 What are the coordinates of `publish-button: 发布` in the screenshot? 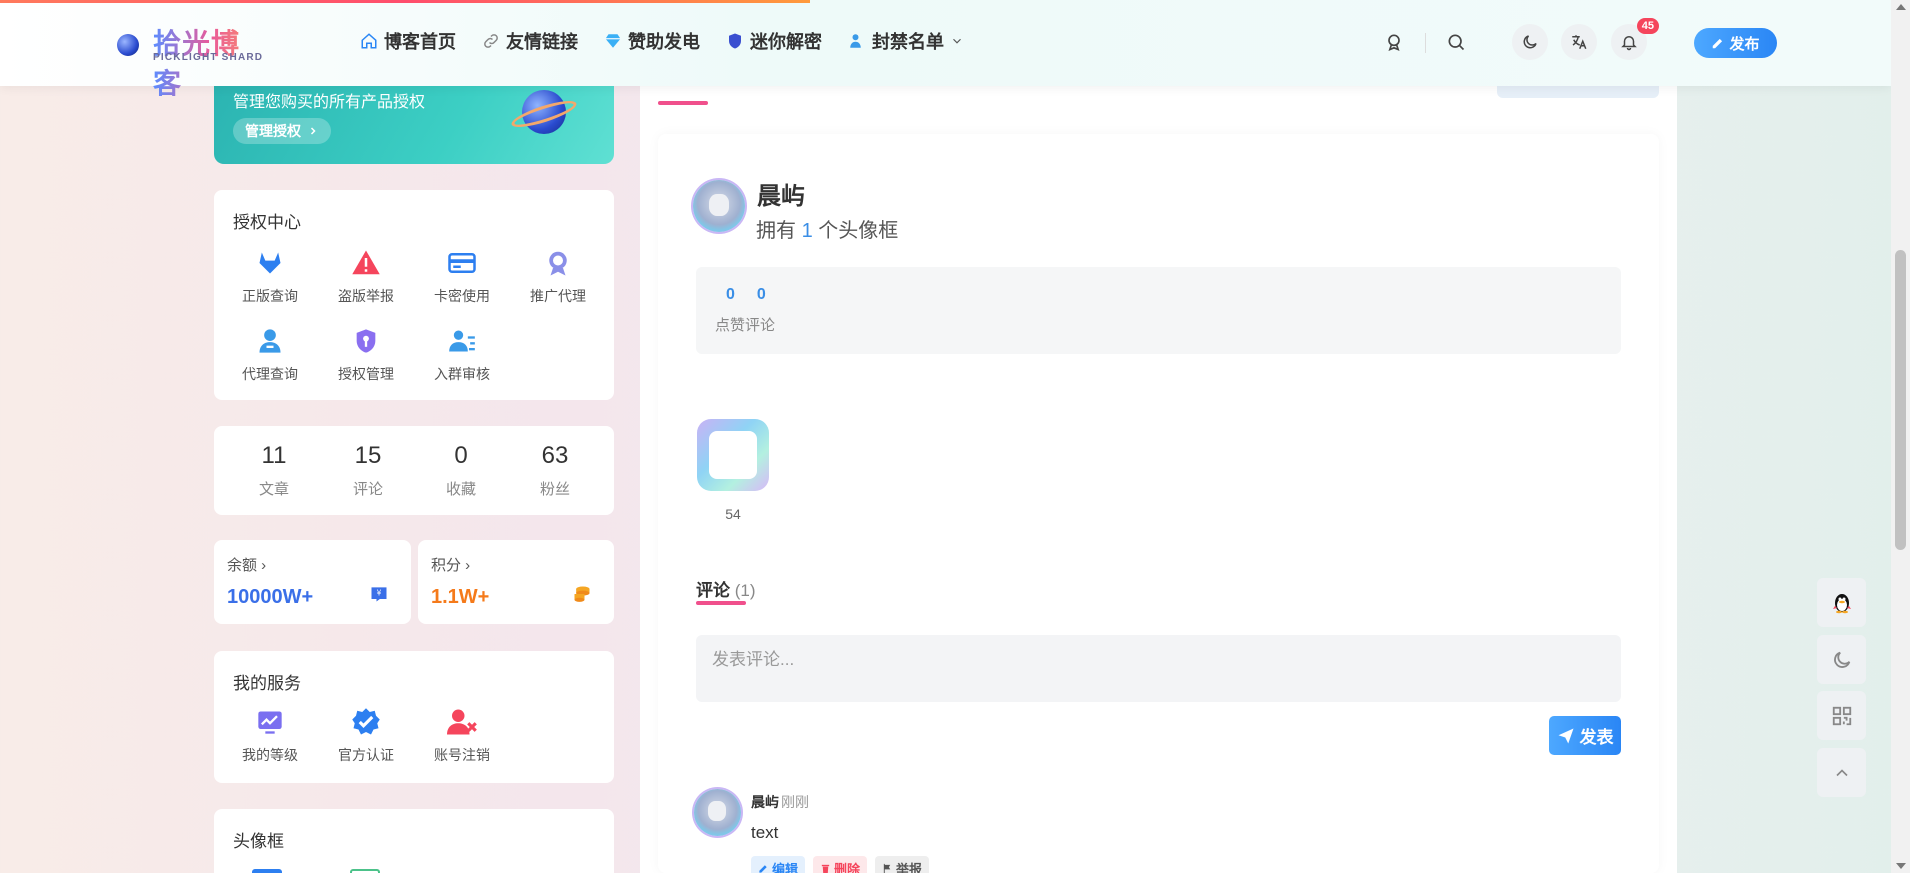 It's located at (1735, 43).